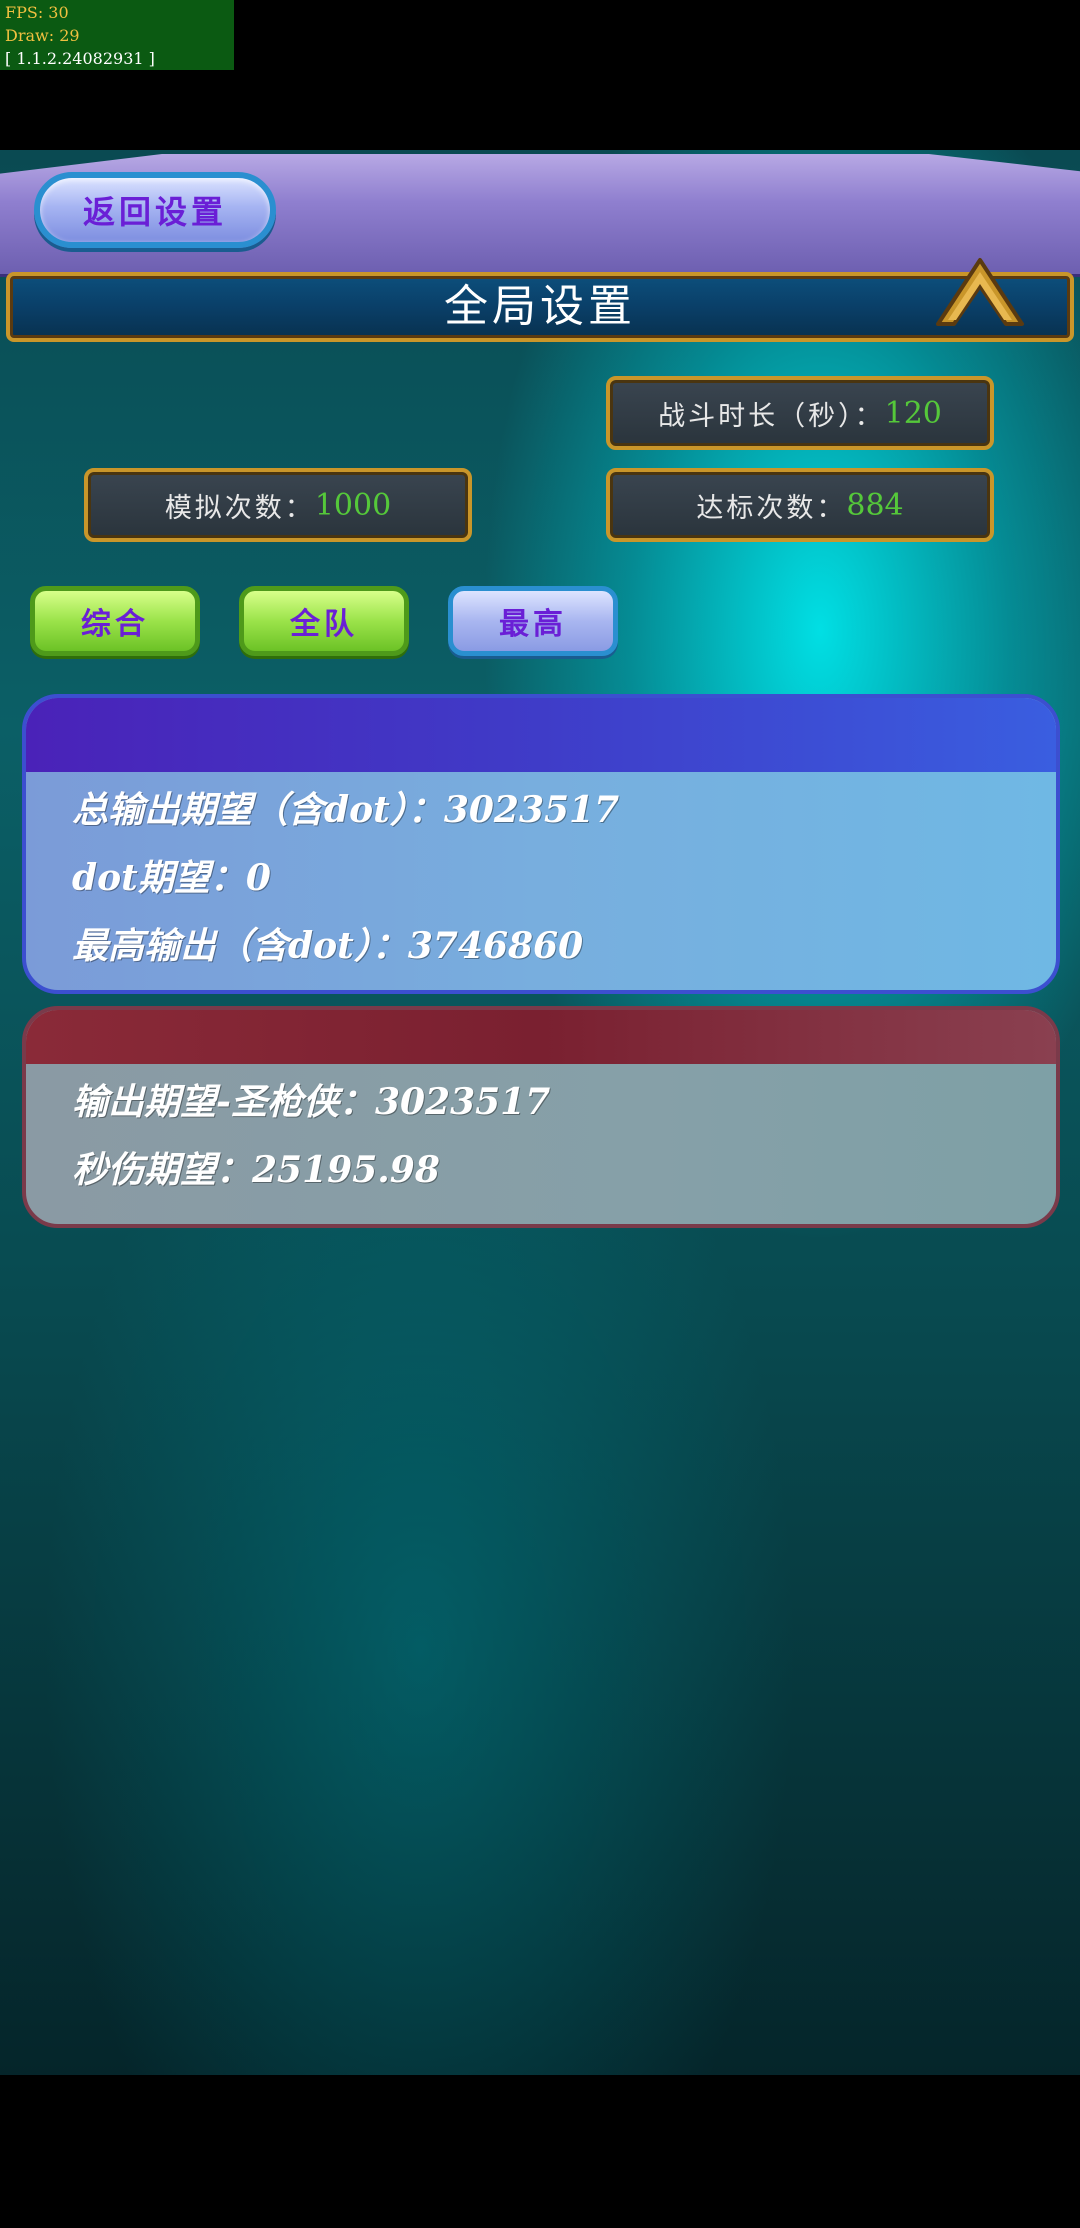  Describe the element at coordinates (346, 810) in the screenshot. I see `total-output-line: 总输出期望（含dot）：3023517` at that location.